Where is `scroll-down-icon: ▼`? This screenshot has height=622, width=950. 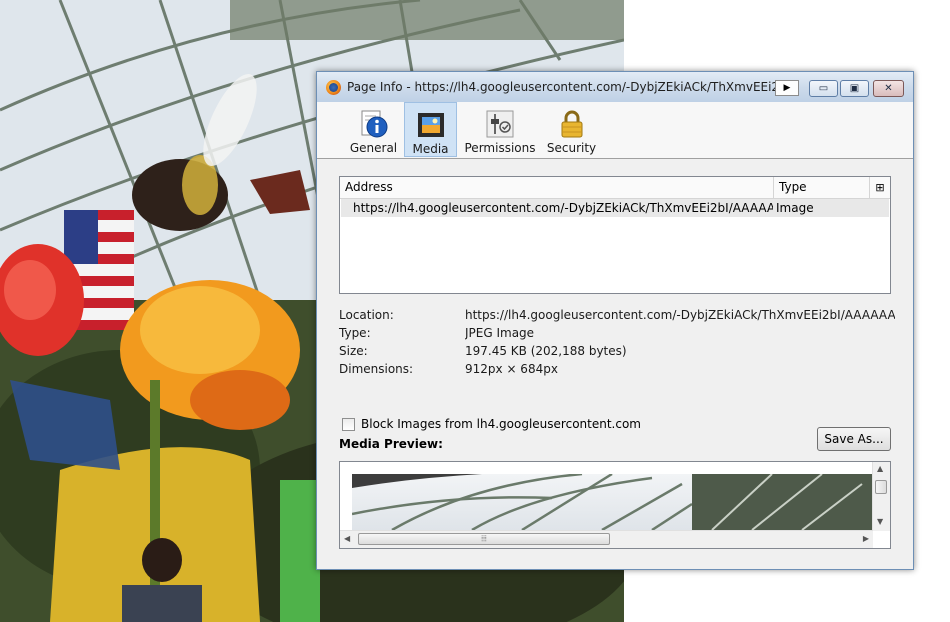 scroll-down-icon: ▼ is located at coordinates (880, 521).